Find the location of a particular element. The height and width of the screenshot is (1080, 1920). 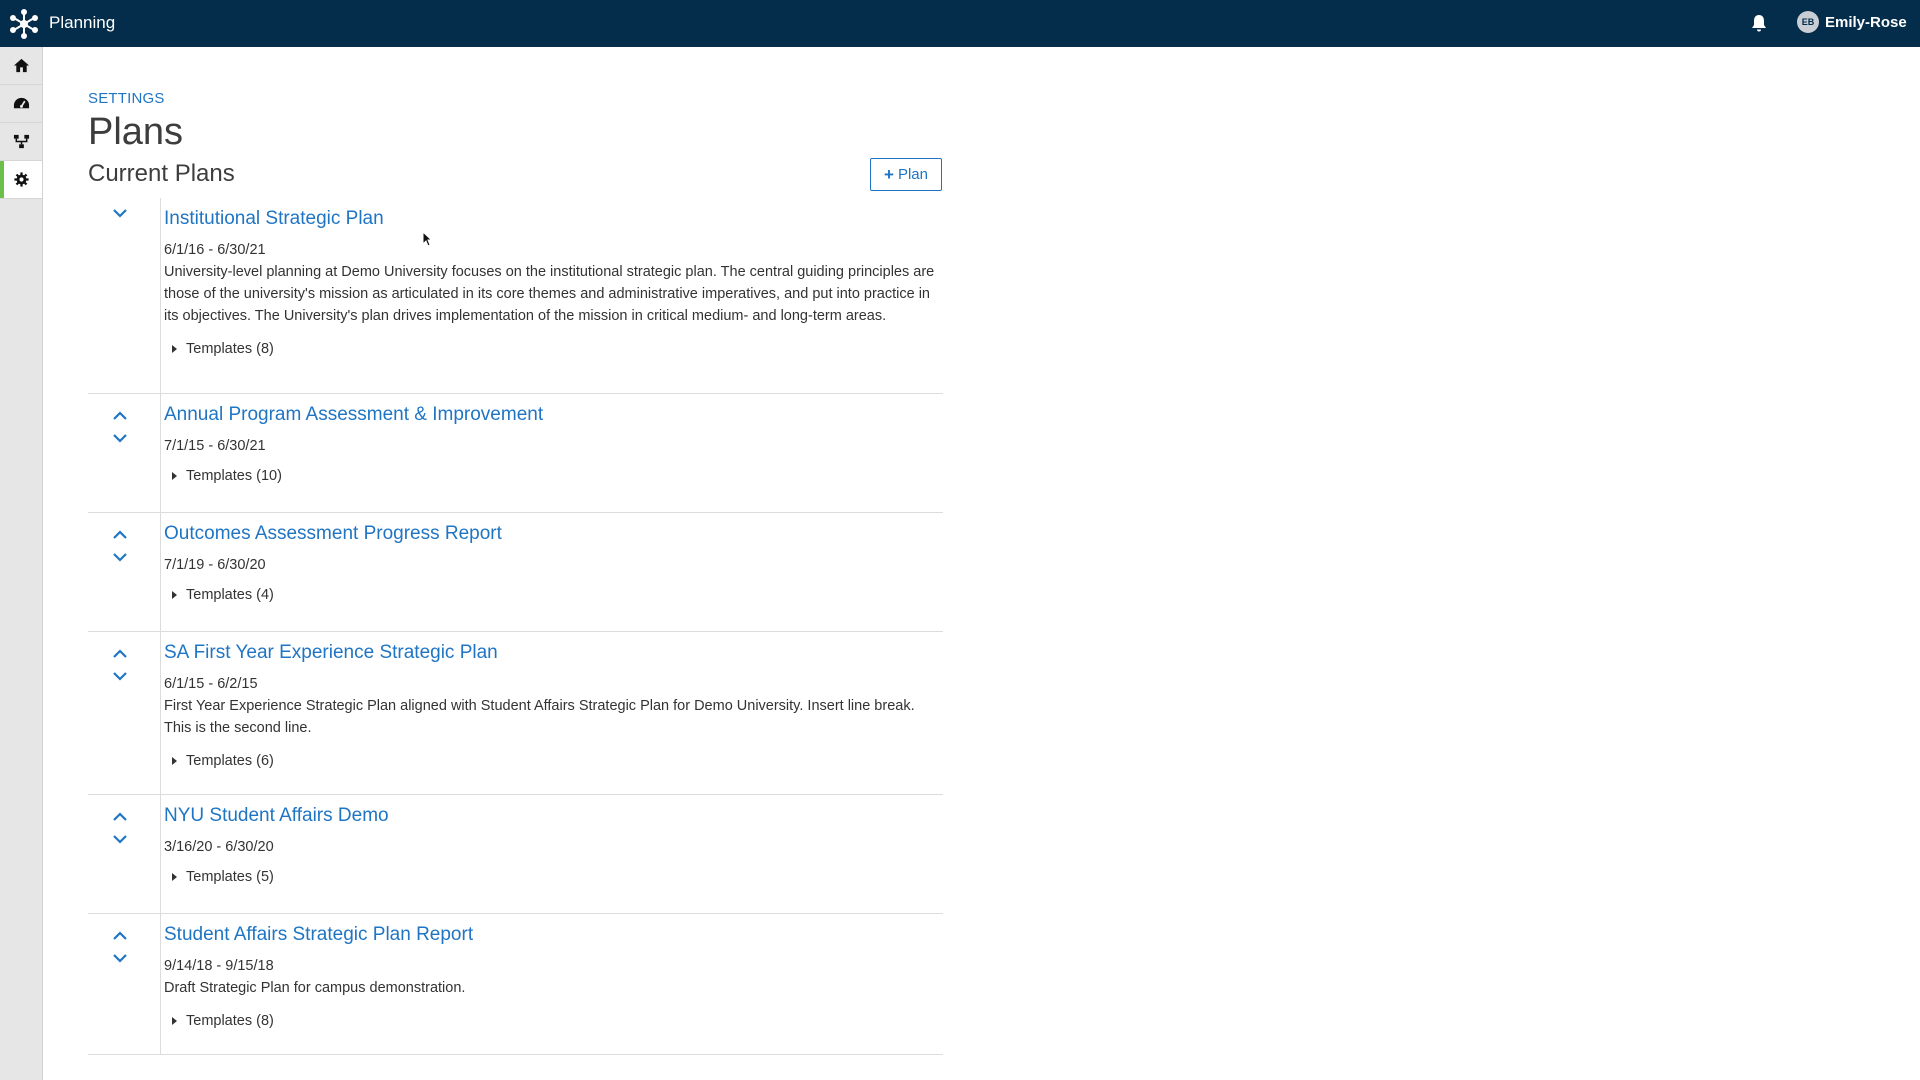

bell-icon is located at coordinates (1759, 23).